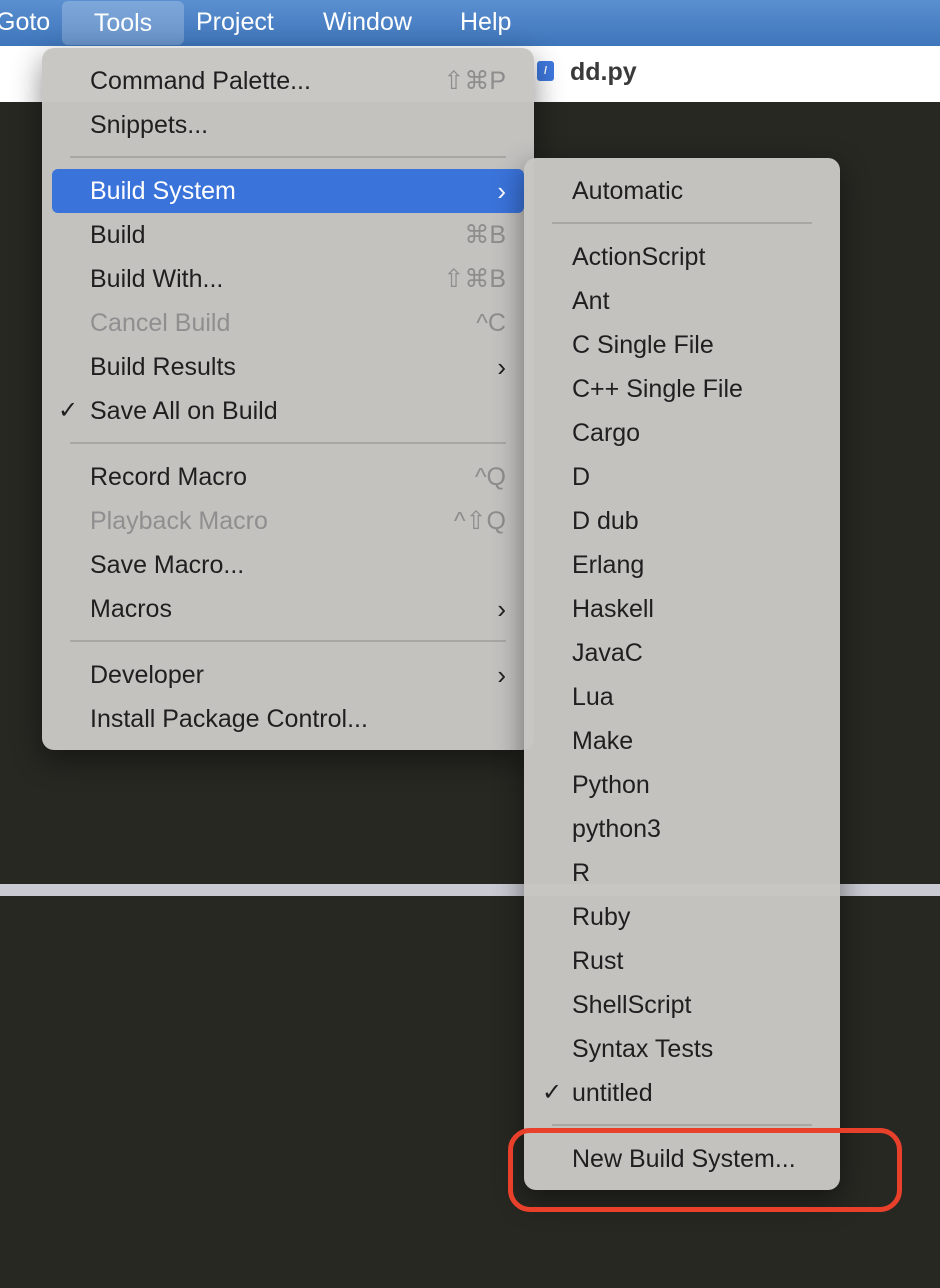 Image resolution: width=940 pixels, height=1288 pixels. Describe the element at coordinates (603, 72) in the screenshot. I see `tab-dd-py: dd.py` at that location.